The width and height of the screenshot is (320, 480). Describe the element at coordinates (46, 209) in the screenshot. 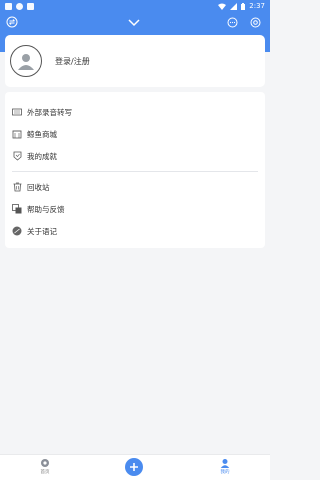

I see `menu-label: 帮助与反馈` at that location.